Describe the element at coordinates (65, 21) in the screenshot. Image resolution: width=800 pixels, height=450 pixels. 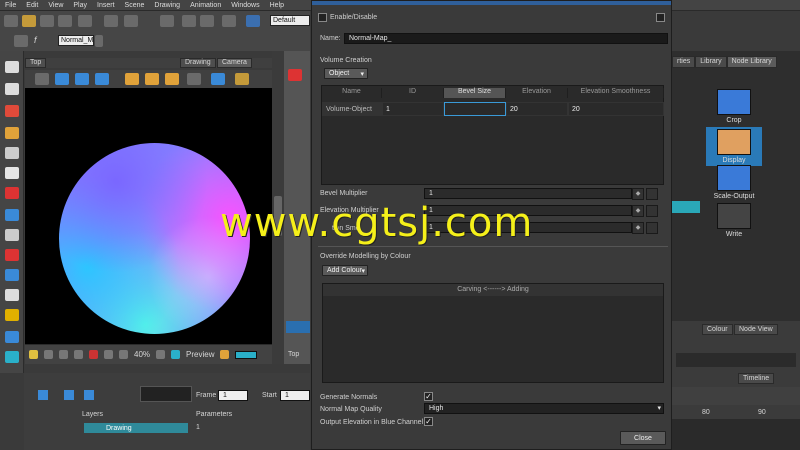
I see `save-as-icon` at that location.